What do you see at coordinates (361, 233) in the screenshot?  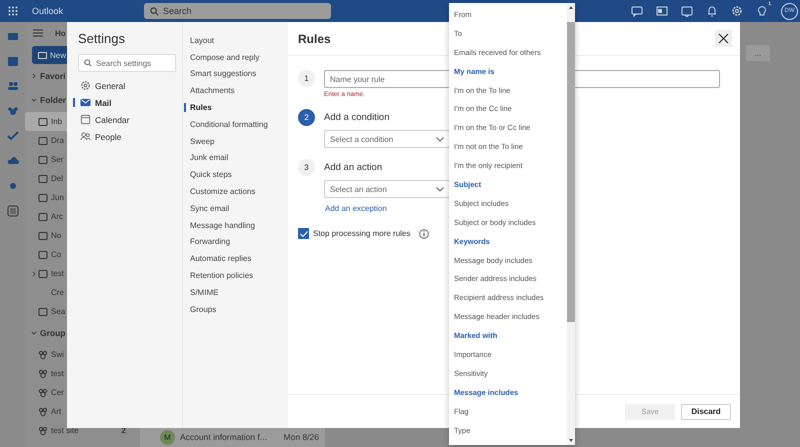 I see `checkbox-label: Stop processing more rules` at bounding box center [361, 233].